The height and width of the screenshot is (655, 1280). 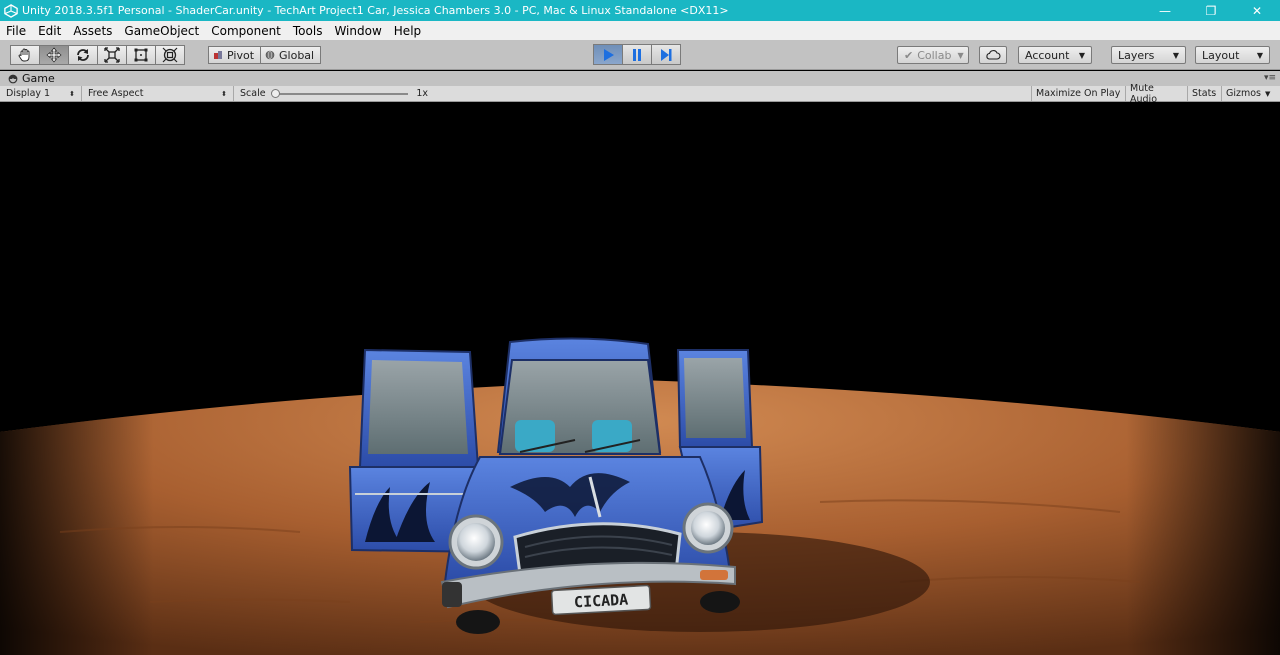 What do you see at coordinates (13, 78) in the screenshot?
I see `gamepad-icon` at bounding box center [13, 78].